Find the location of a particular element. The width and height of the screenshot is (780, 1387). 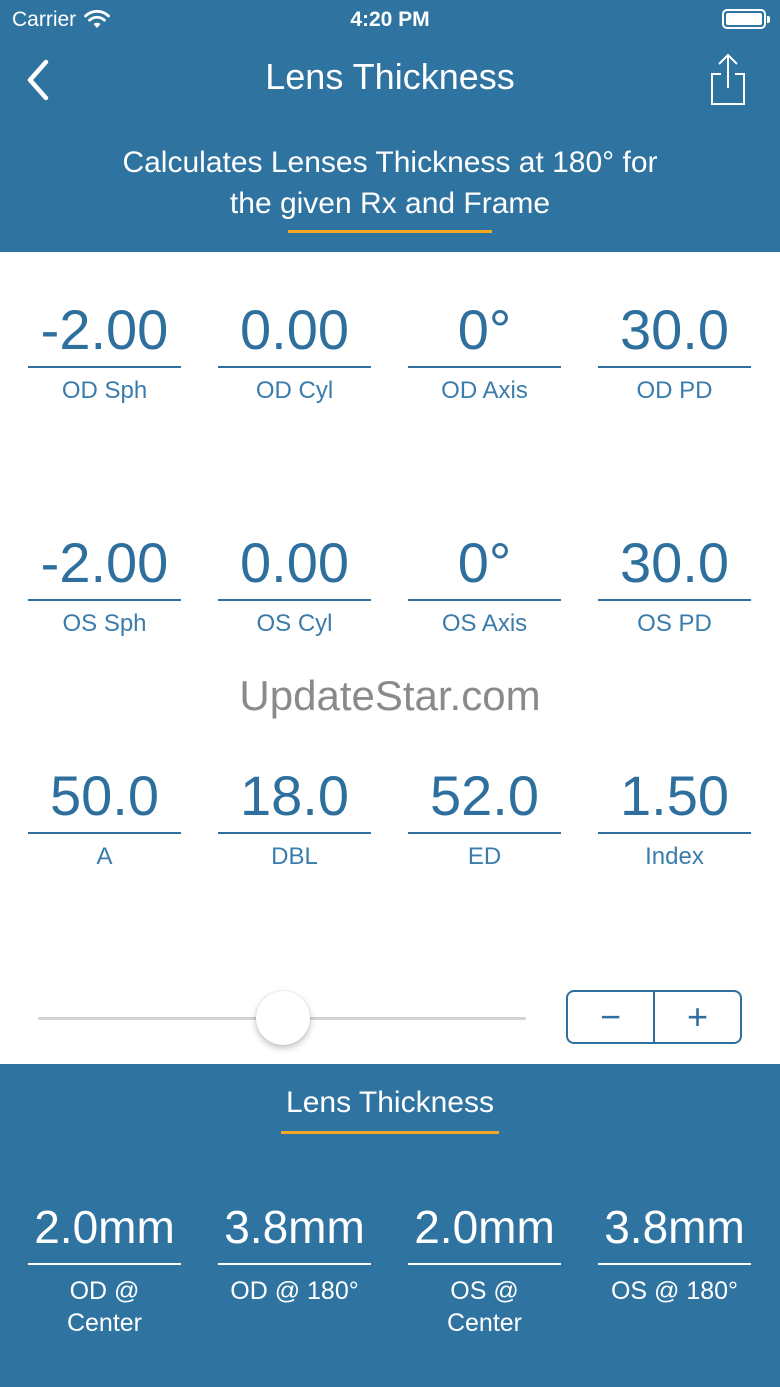

watermark: UpdateStar.com is located at coordinates (390, 695).